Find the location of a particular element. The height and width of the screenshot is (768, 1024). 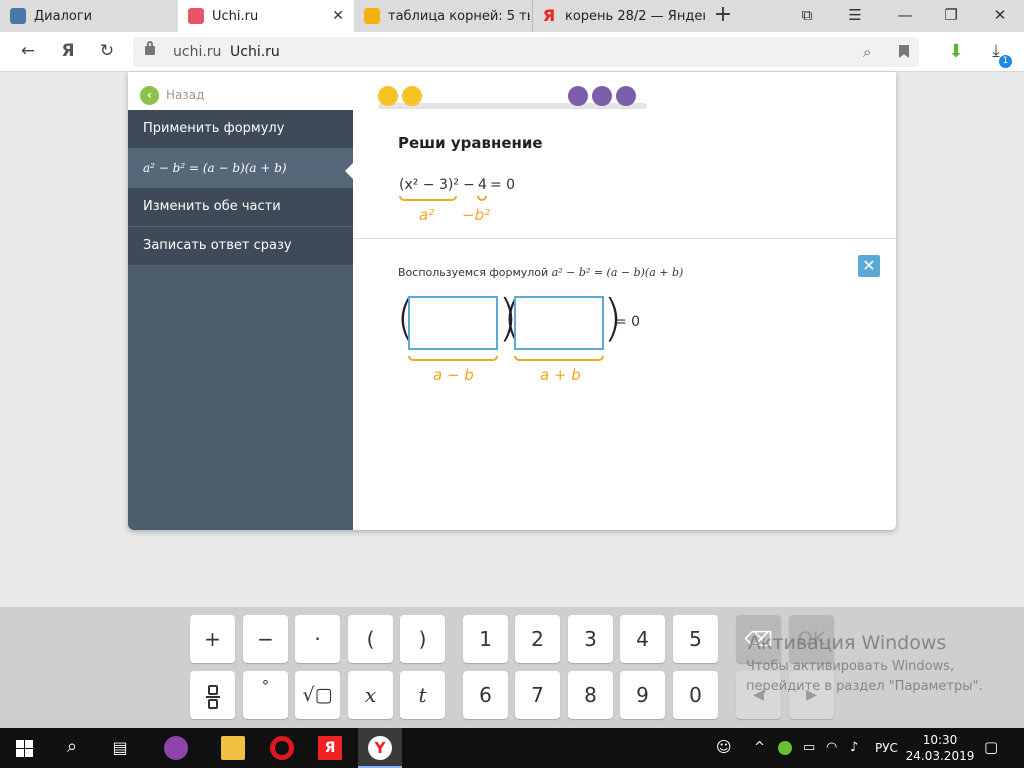

label-a-squared: a² is located at coordinates (427, 215).